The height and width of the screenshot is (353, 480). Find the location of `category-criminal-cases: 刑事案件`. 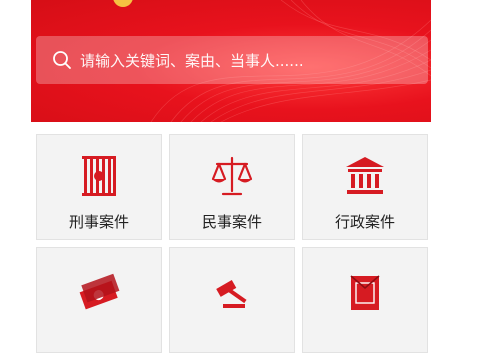

category-criminal-cases: 刑事案件 is located at coordinates (99, 187).